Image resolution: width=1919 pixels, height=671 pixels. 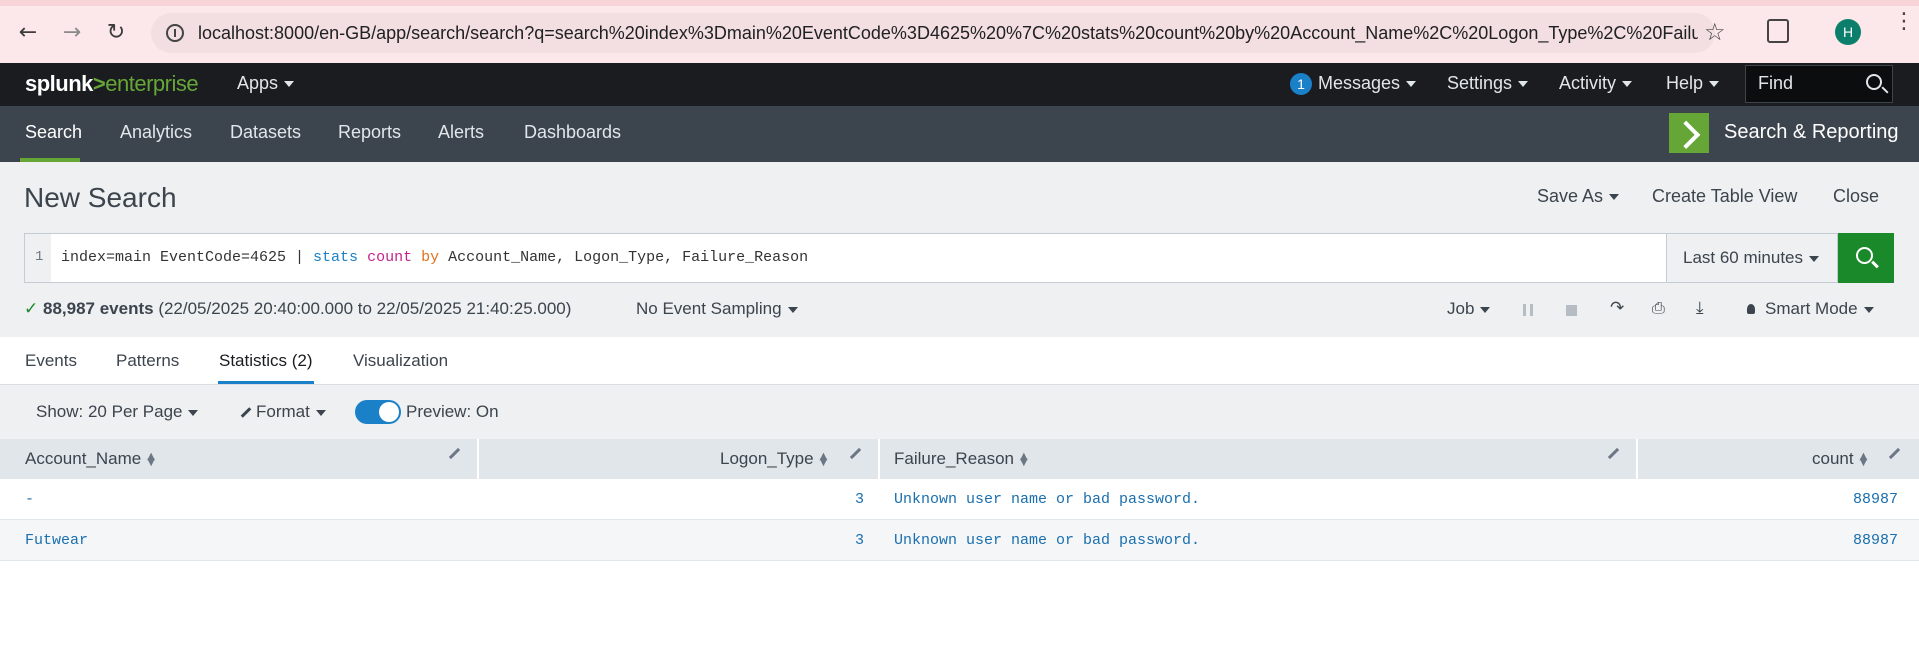 I want to click on bookmark-star-icon: ☆, so click(x=1715, y=32).